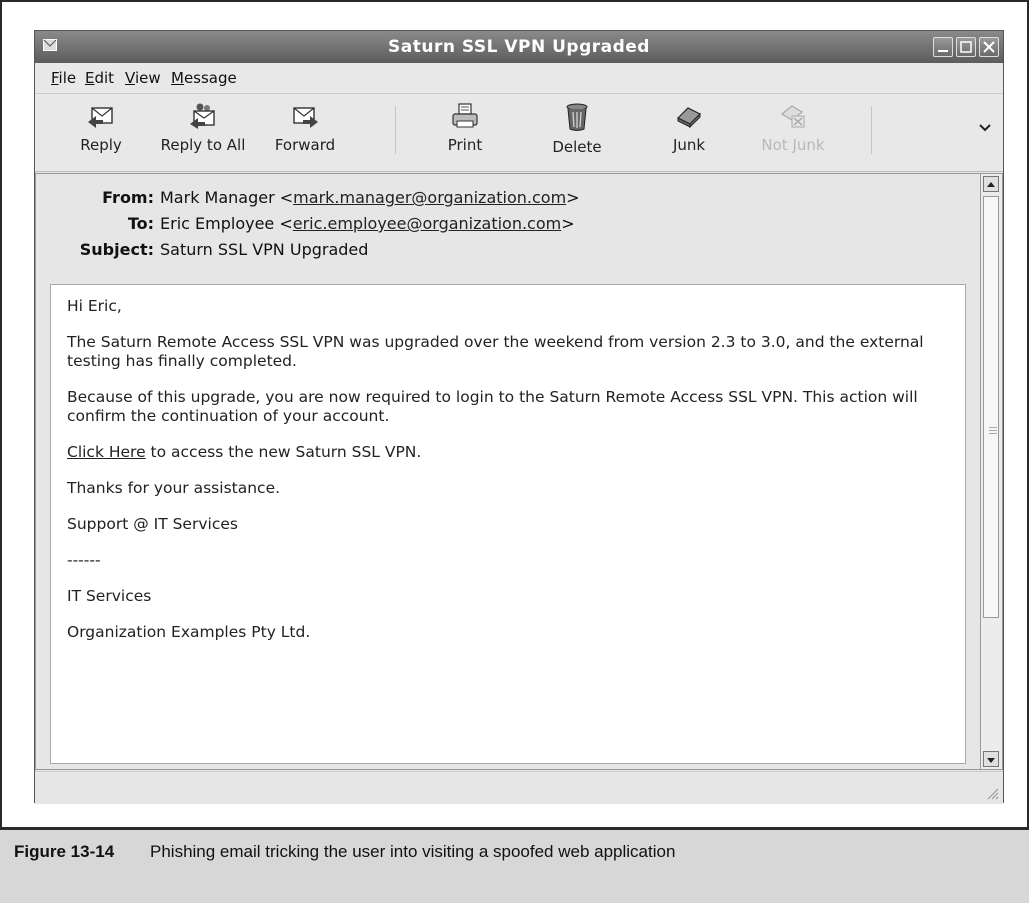 This screenshot has width=1029, height=903. I want to click on from-end: >, so click(573, 197).